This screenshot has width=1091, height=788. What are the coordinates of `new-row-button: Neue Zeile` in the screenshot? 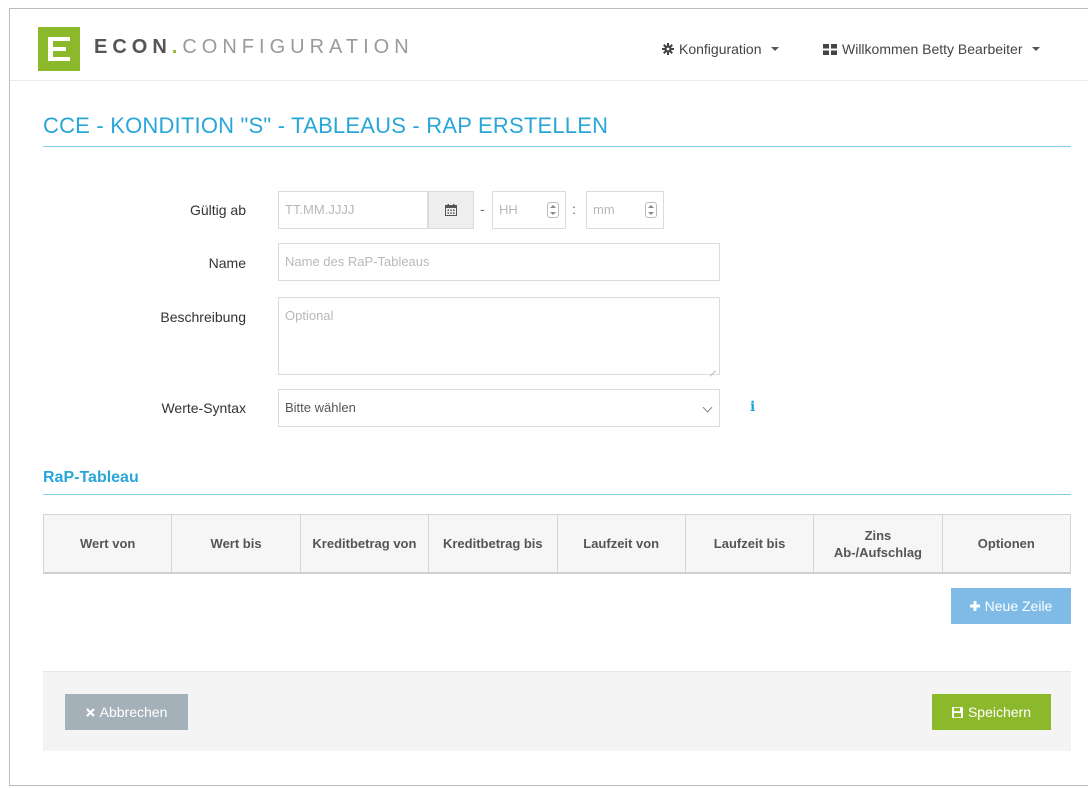 It's located at (1011, 606).